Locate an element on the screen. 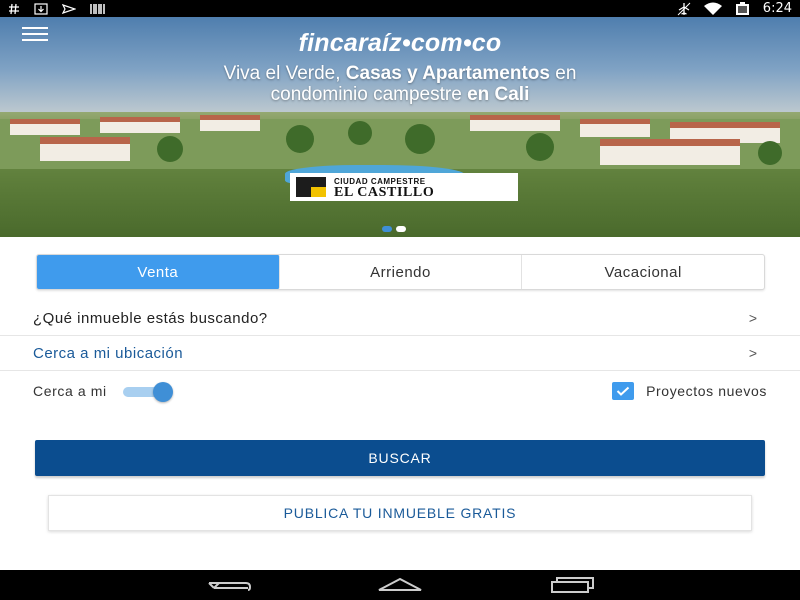 The height and width of the screenshot is (600, 800). status-left-icons is located at coordinates (57, 9).